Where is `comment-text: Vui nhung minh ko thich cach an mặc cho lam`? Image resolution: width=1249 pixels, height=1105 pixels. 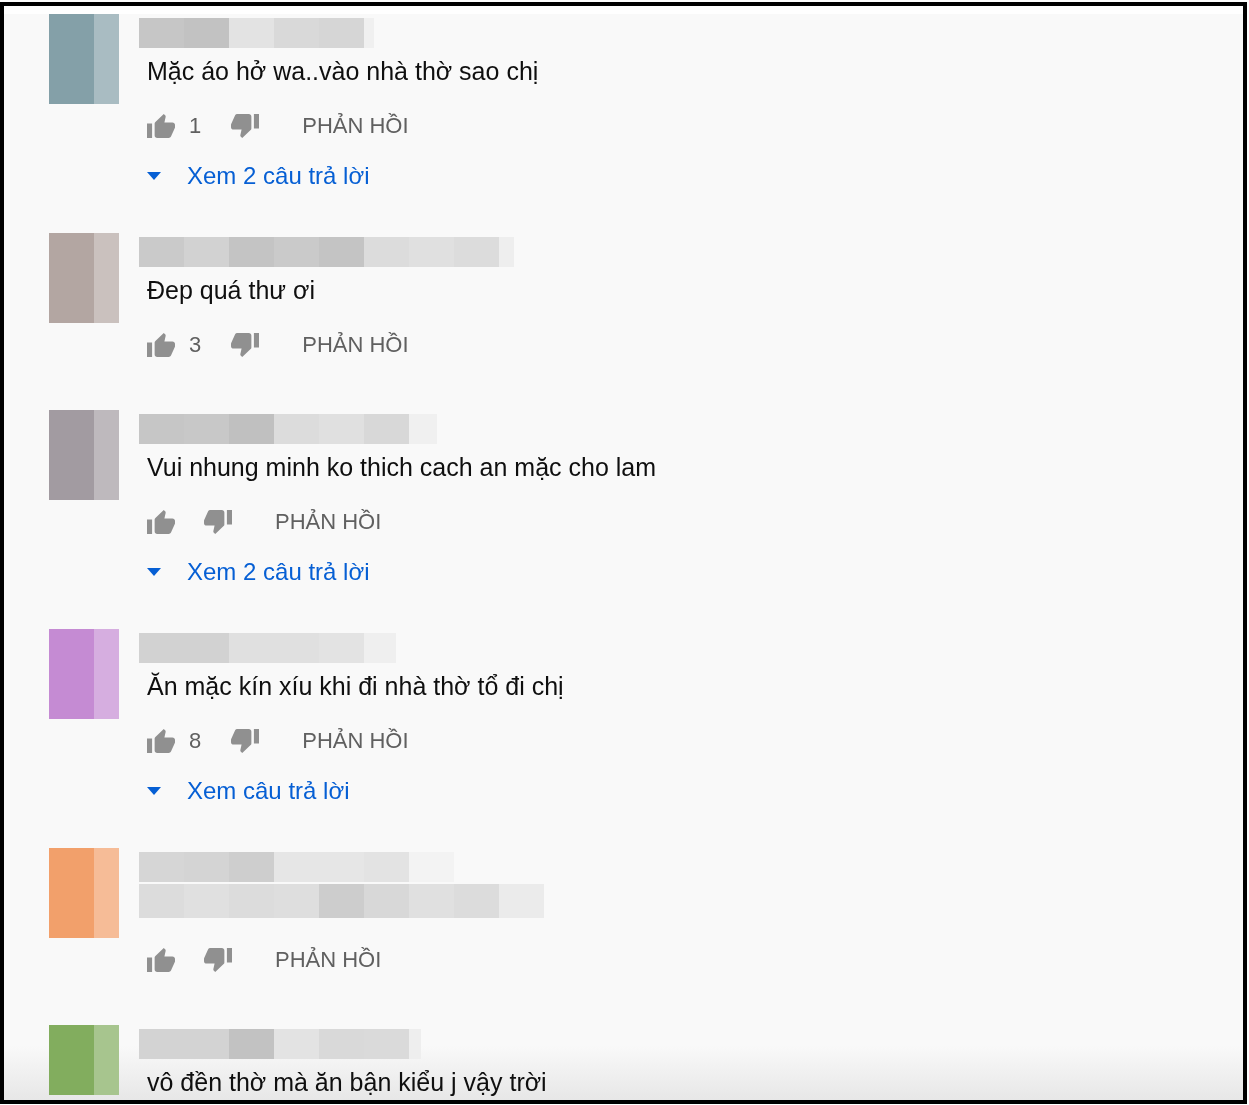
comment-text: Vui nhung minh ko thich cach an mặc cho lam is located at coordinates (402, 467).